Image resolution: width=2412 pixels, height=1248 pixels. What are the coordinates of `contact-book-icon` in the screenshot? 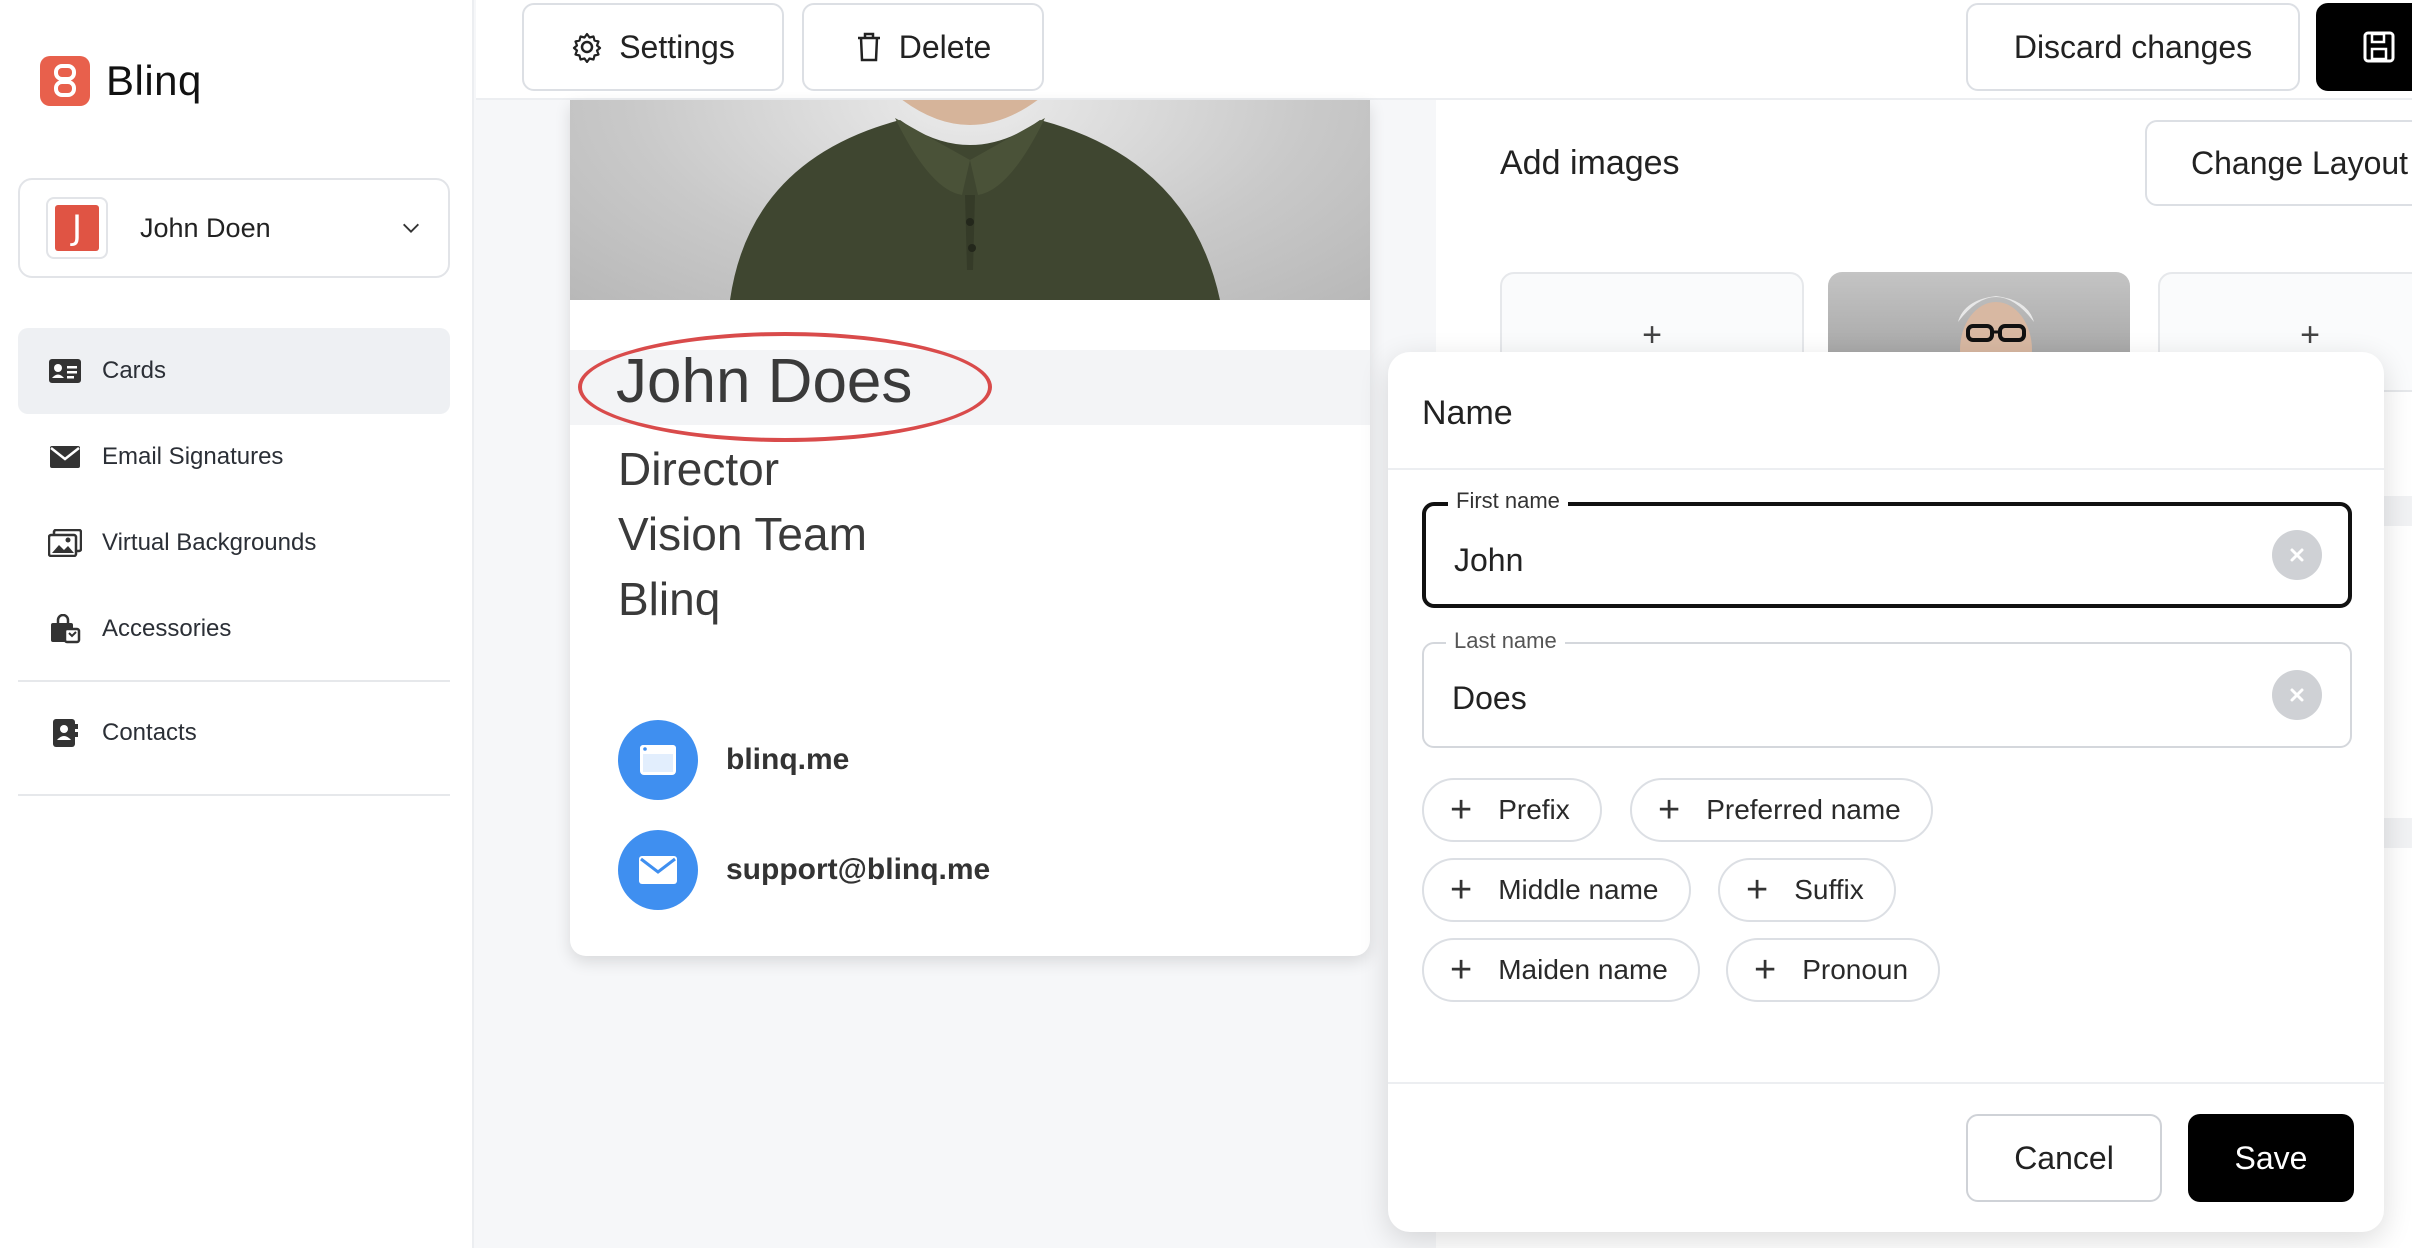 It's located at (65, 733).